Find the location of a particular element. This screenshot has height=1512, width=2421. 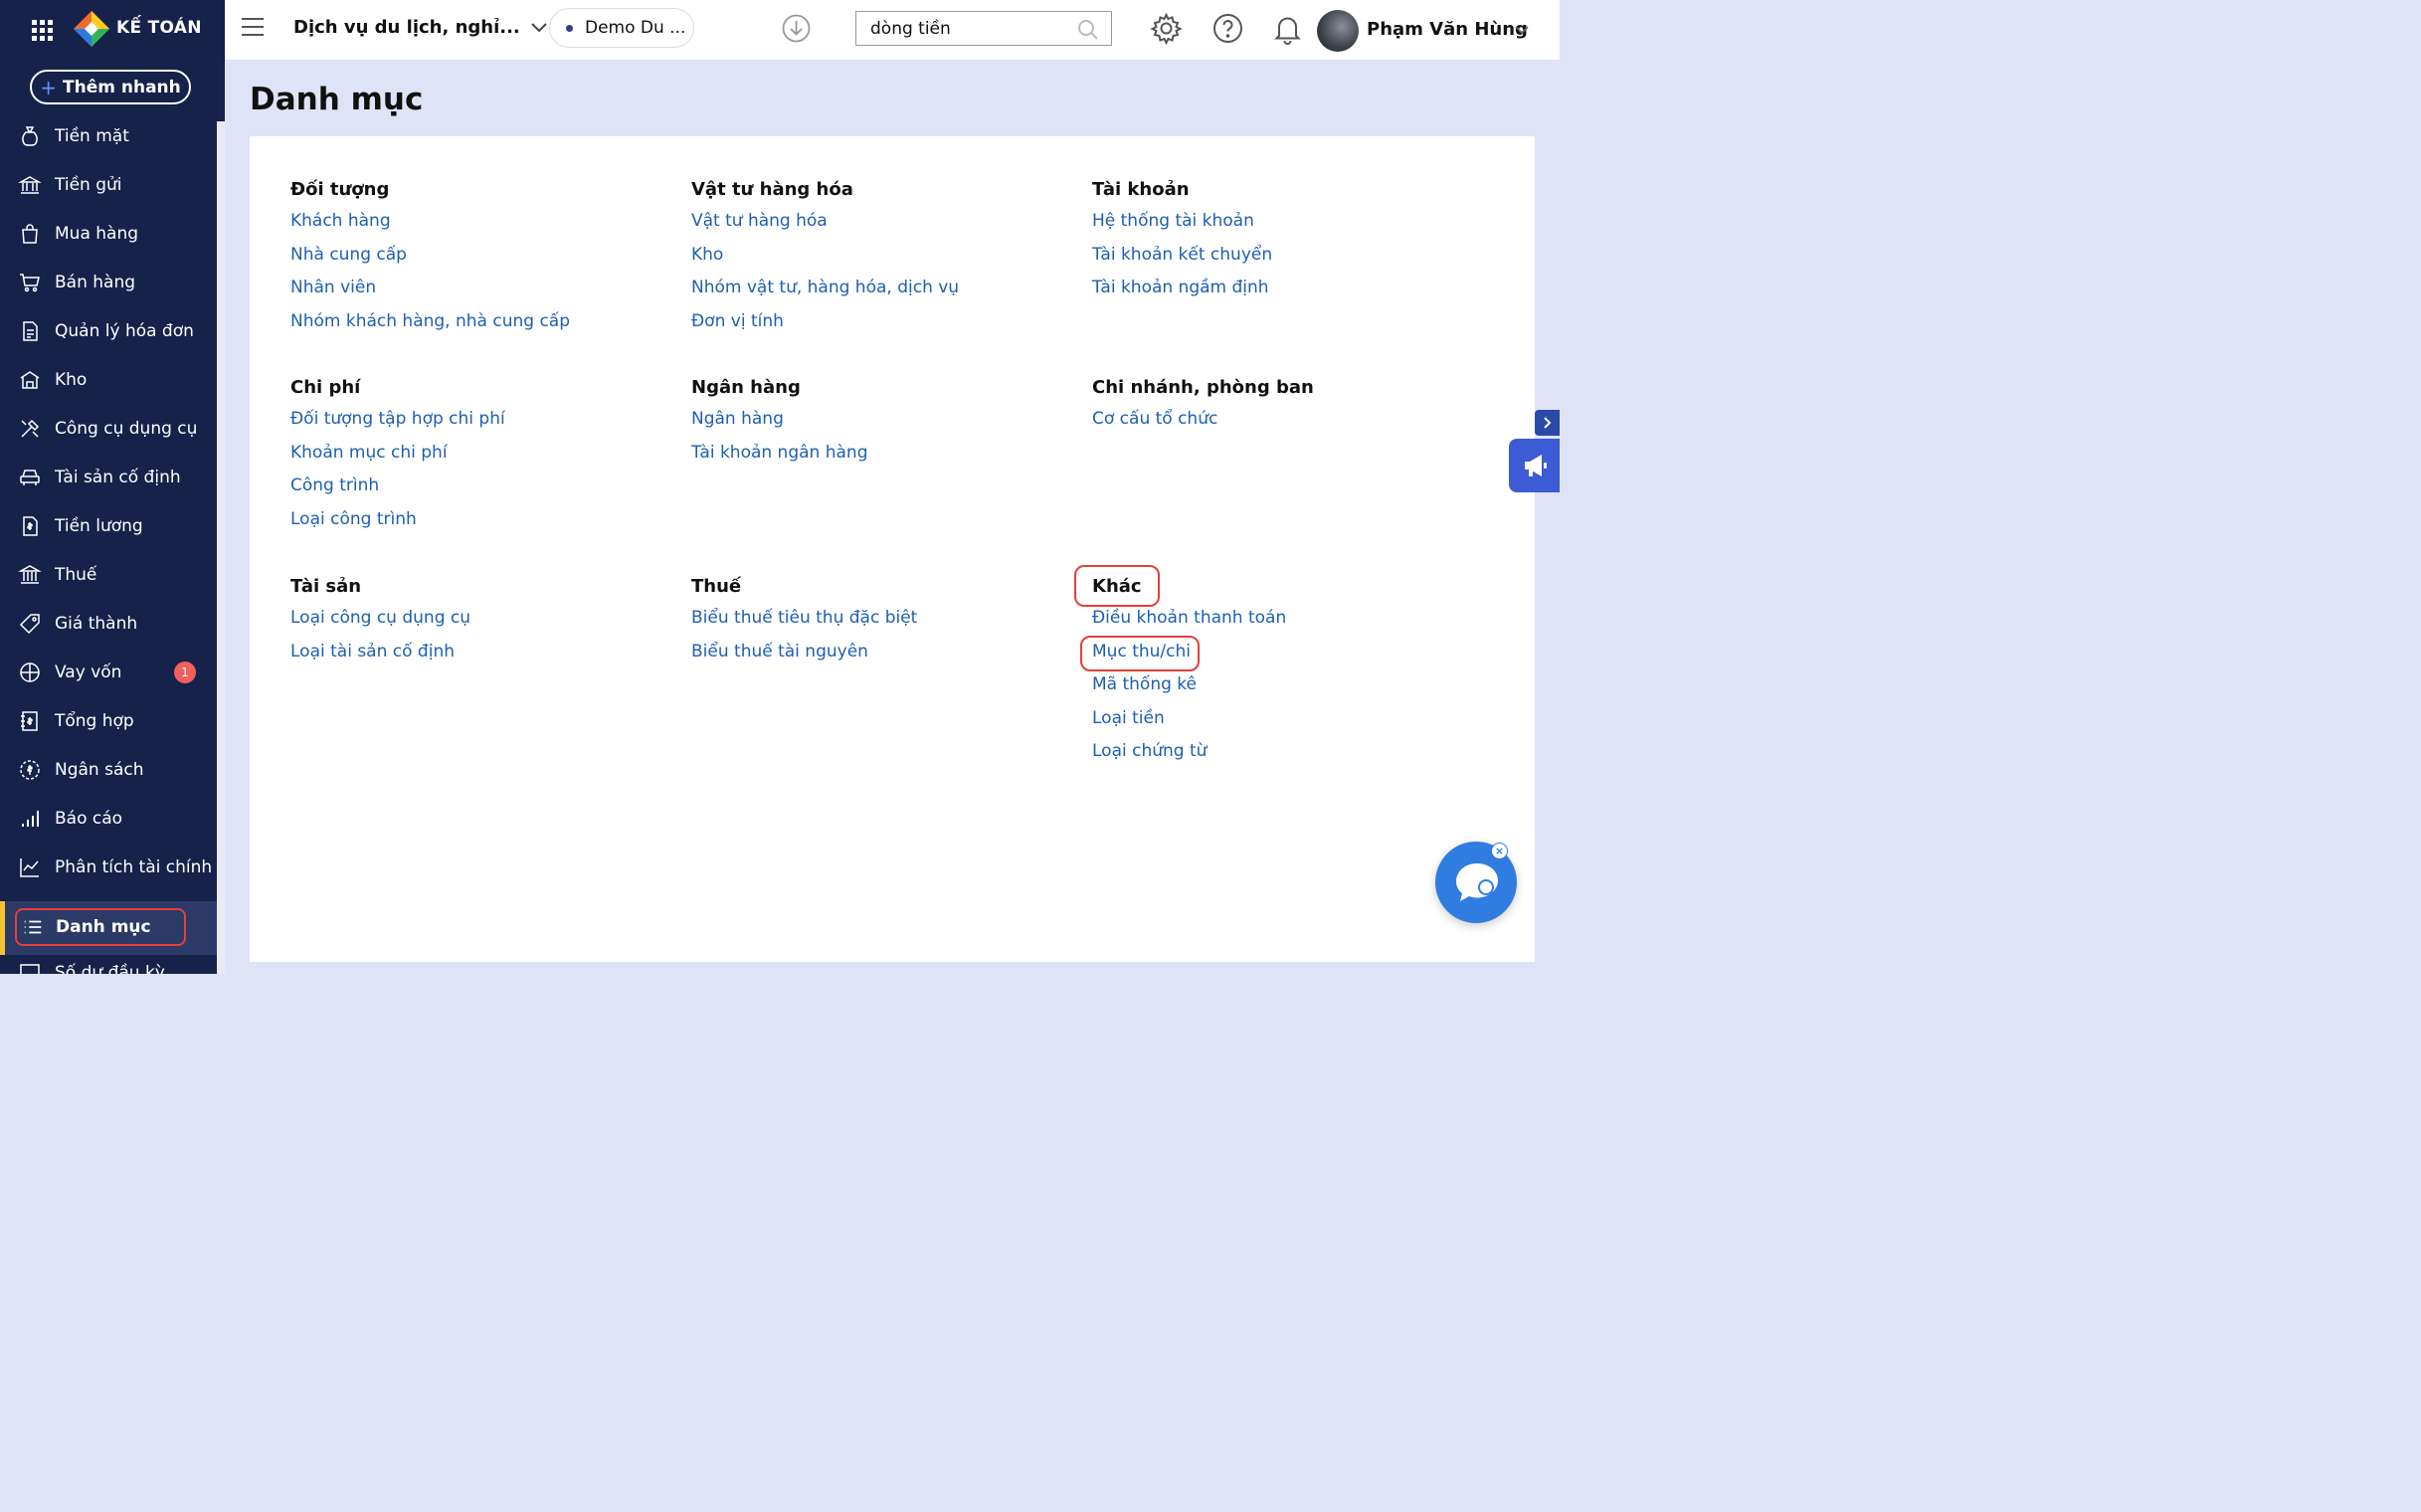

avatar is located at coordinates (1338, 31).